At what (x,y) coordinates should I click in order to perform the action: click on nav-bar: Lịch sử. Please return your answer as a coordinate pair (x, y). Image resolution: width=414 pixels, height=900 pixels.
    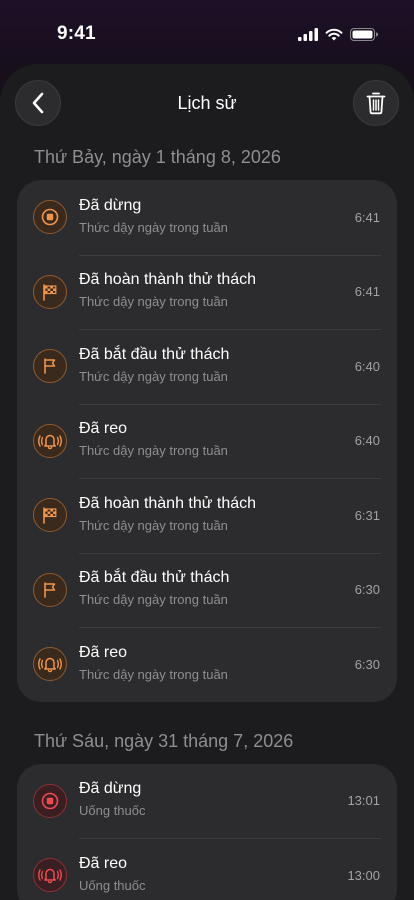
    Looking at the image, I should click on (207, 103).